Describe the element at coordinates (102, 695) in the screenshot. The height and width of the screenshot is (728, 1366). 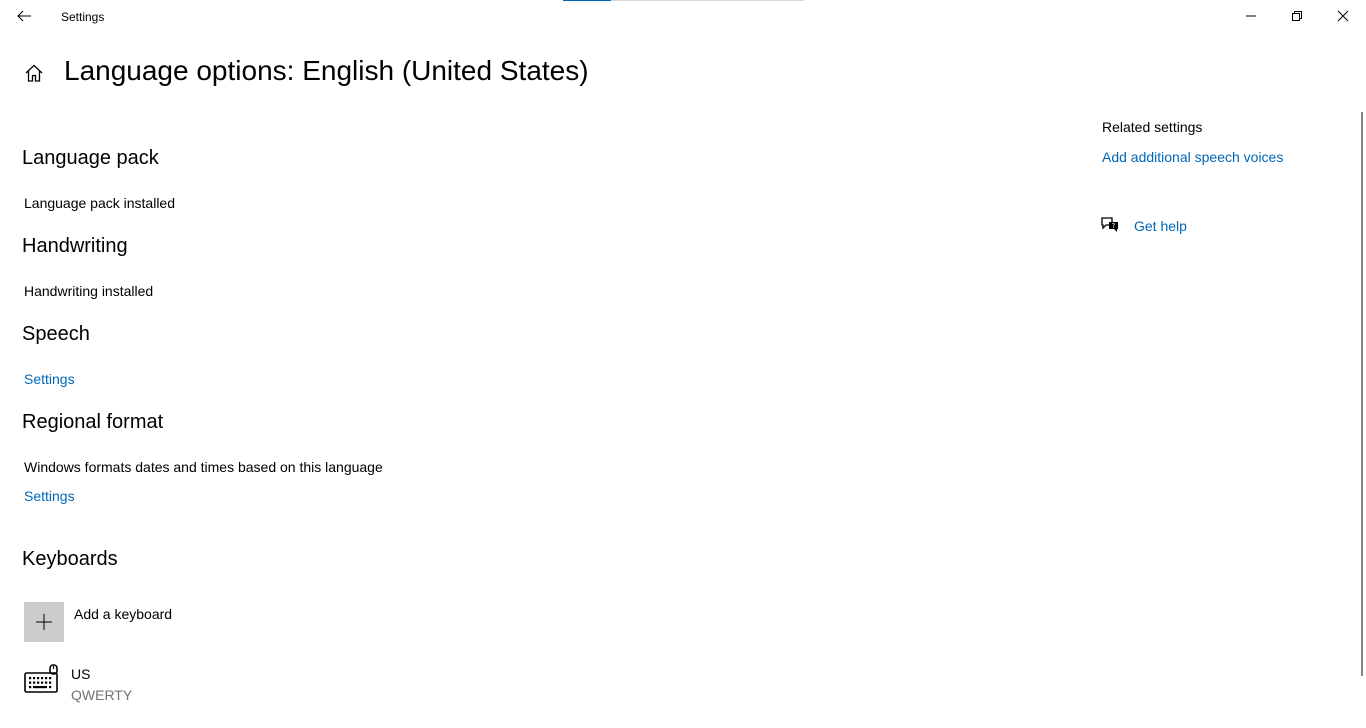
I see `keyboard-layout: QWERTY` at that location.